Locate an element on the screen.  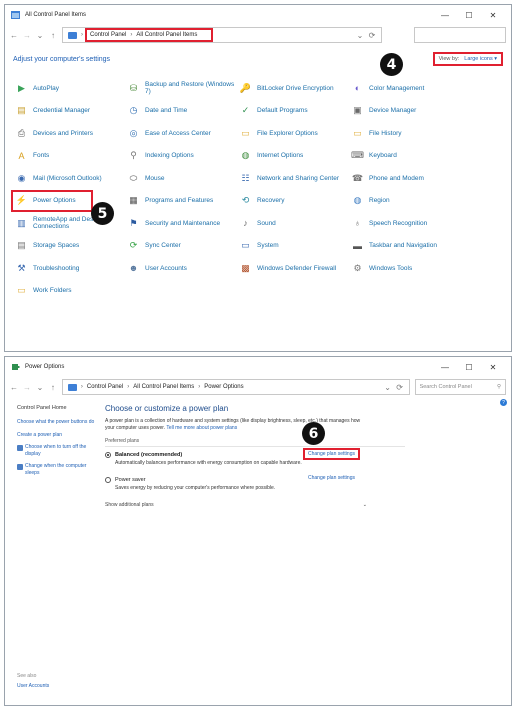
cp-item: ▤ Storage Spaces is located at coordinates (69, 246).